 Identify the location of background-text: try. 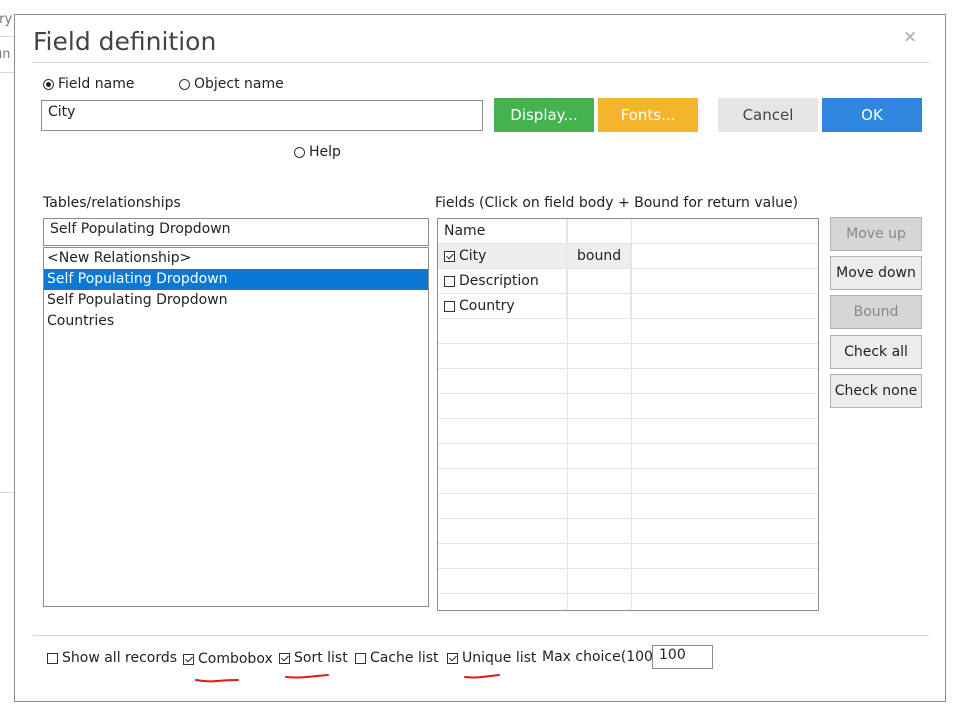
(6, 19).